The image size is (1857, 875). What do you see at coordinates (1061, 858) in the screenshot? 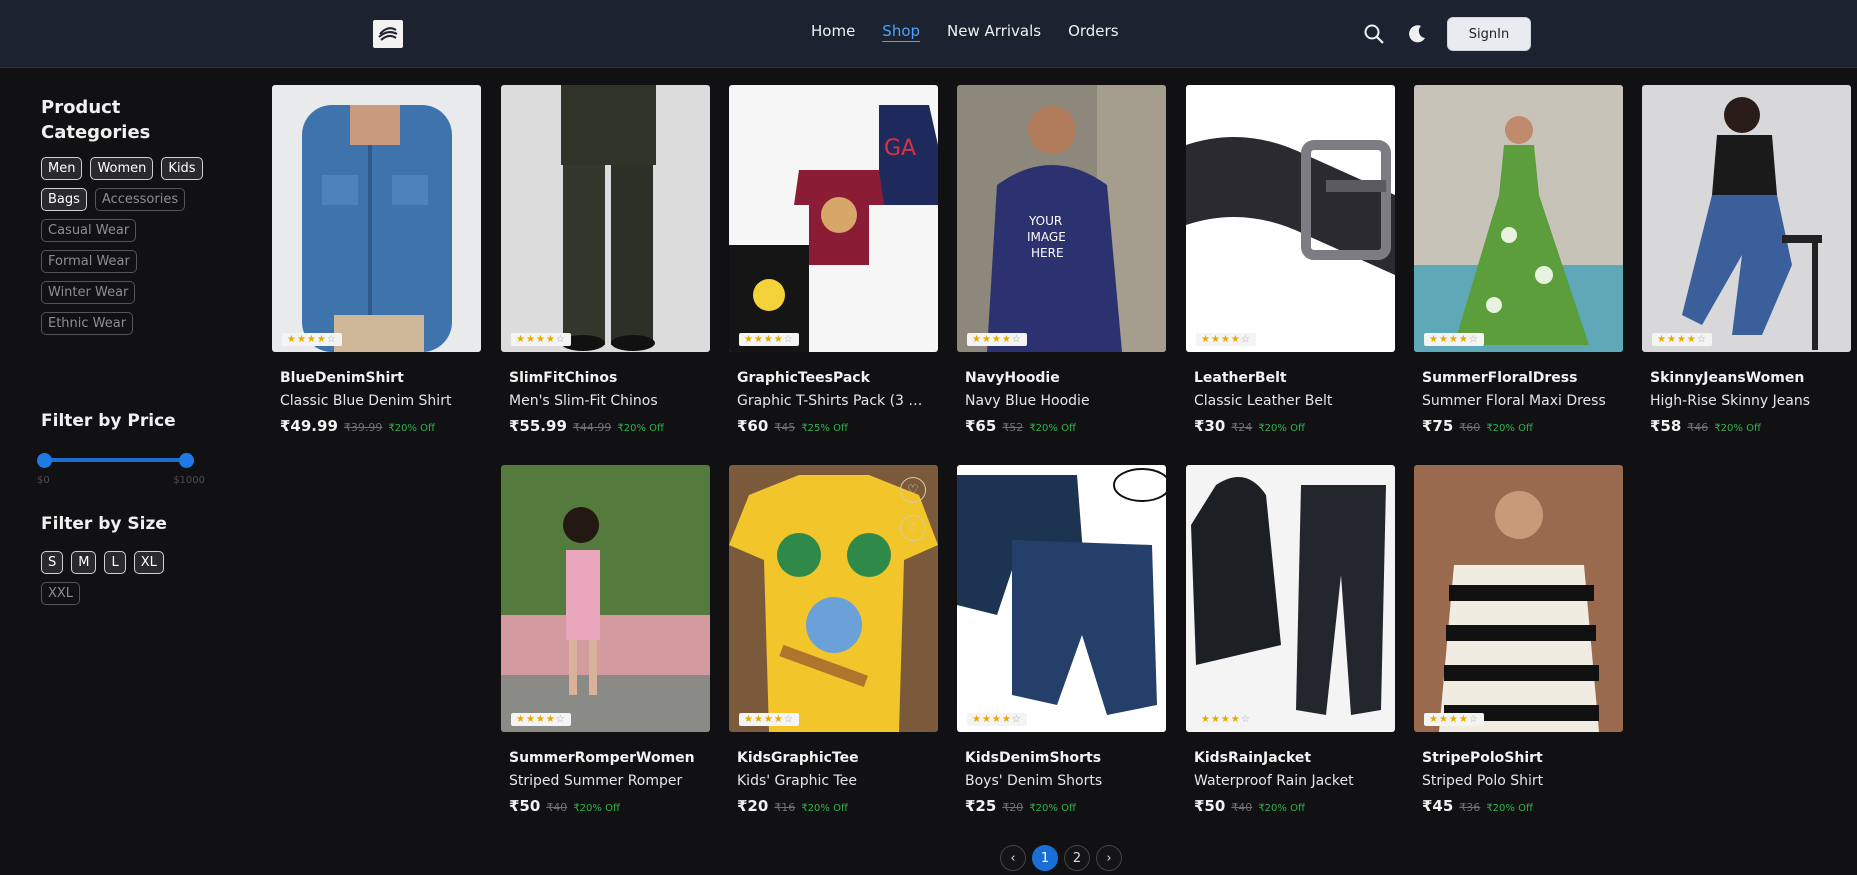
I see `pagination: ‹ 1 2 ›` at bounding box center [1061, 858].